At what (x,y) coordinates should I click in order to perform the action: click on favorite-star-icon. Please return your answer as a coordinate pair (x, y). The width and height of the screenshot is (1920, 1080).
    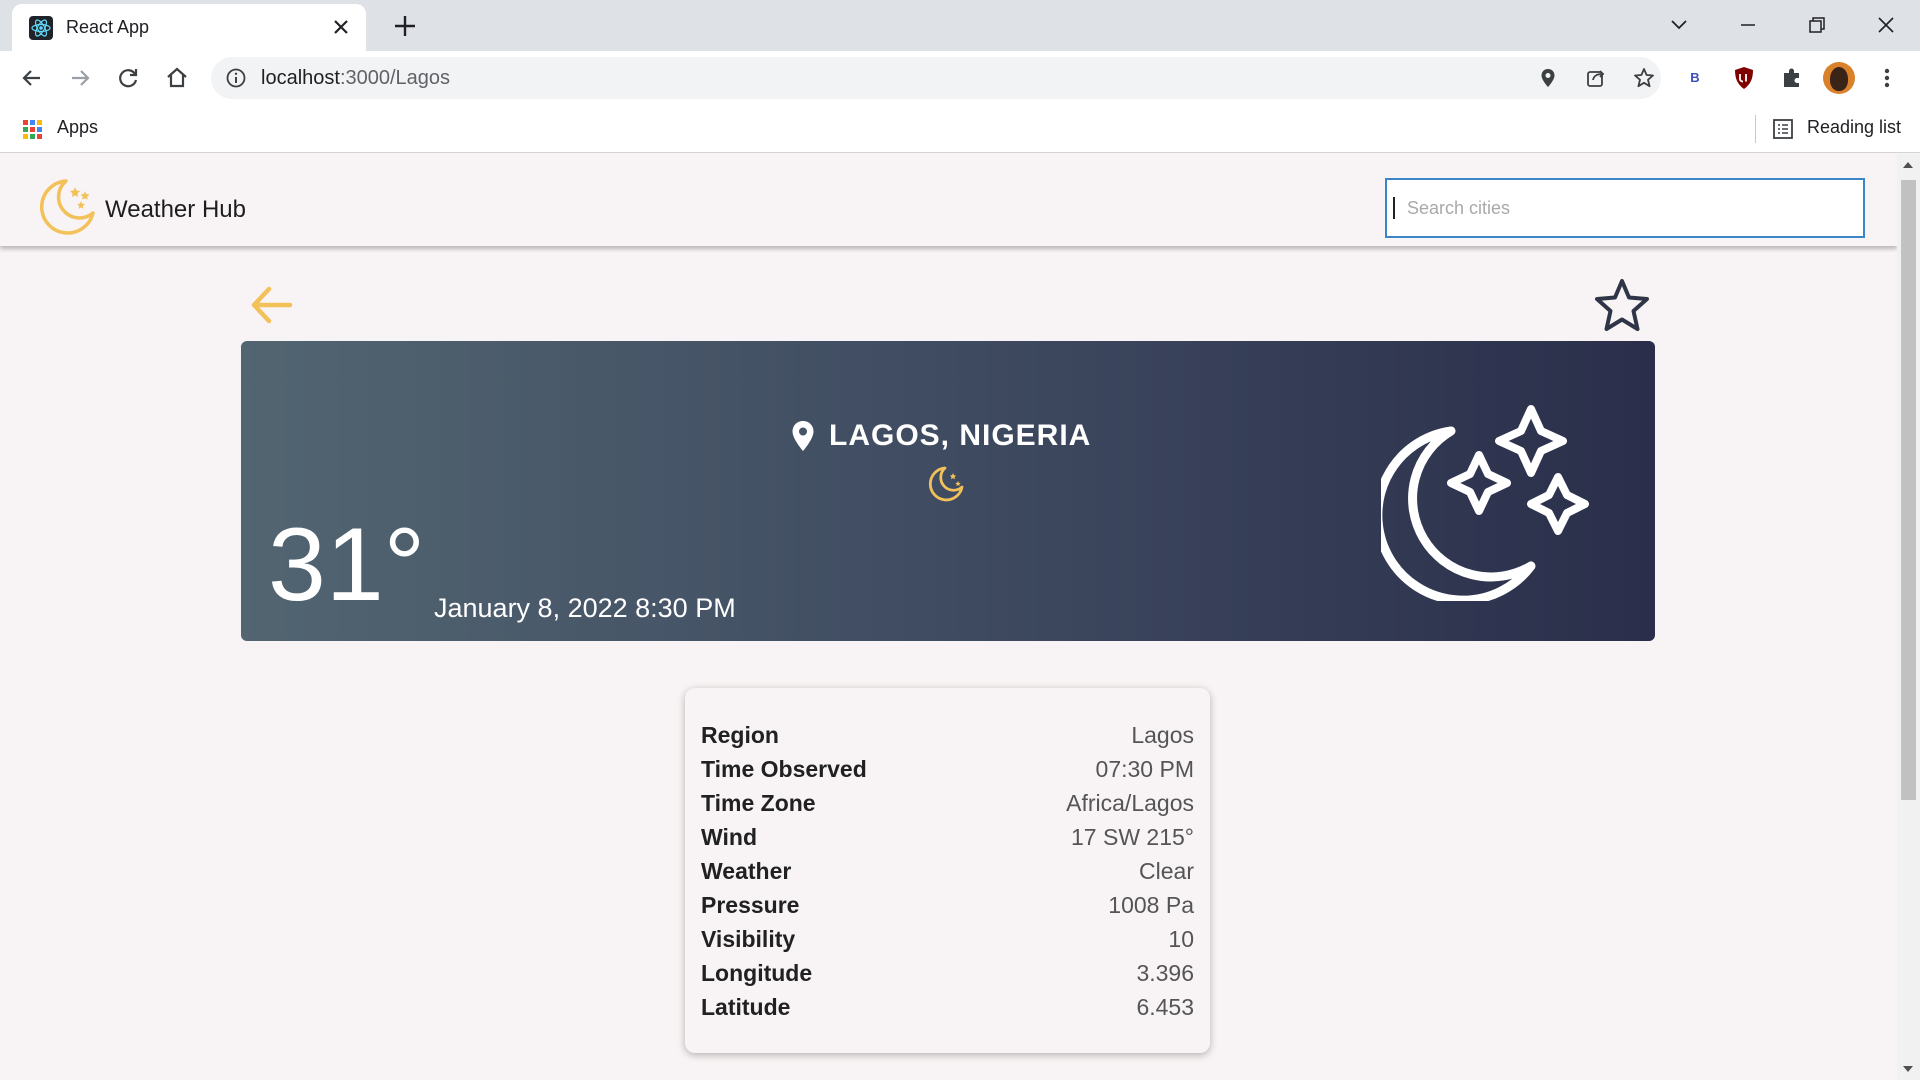
    Looking at the image, I should click on (1622, 306).